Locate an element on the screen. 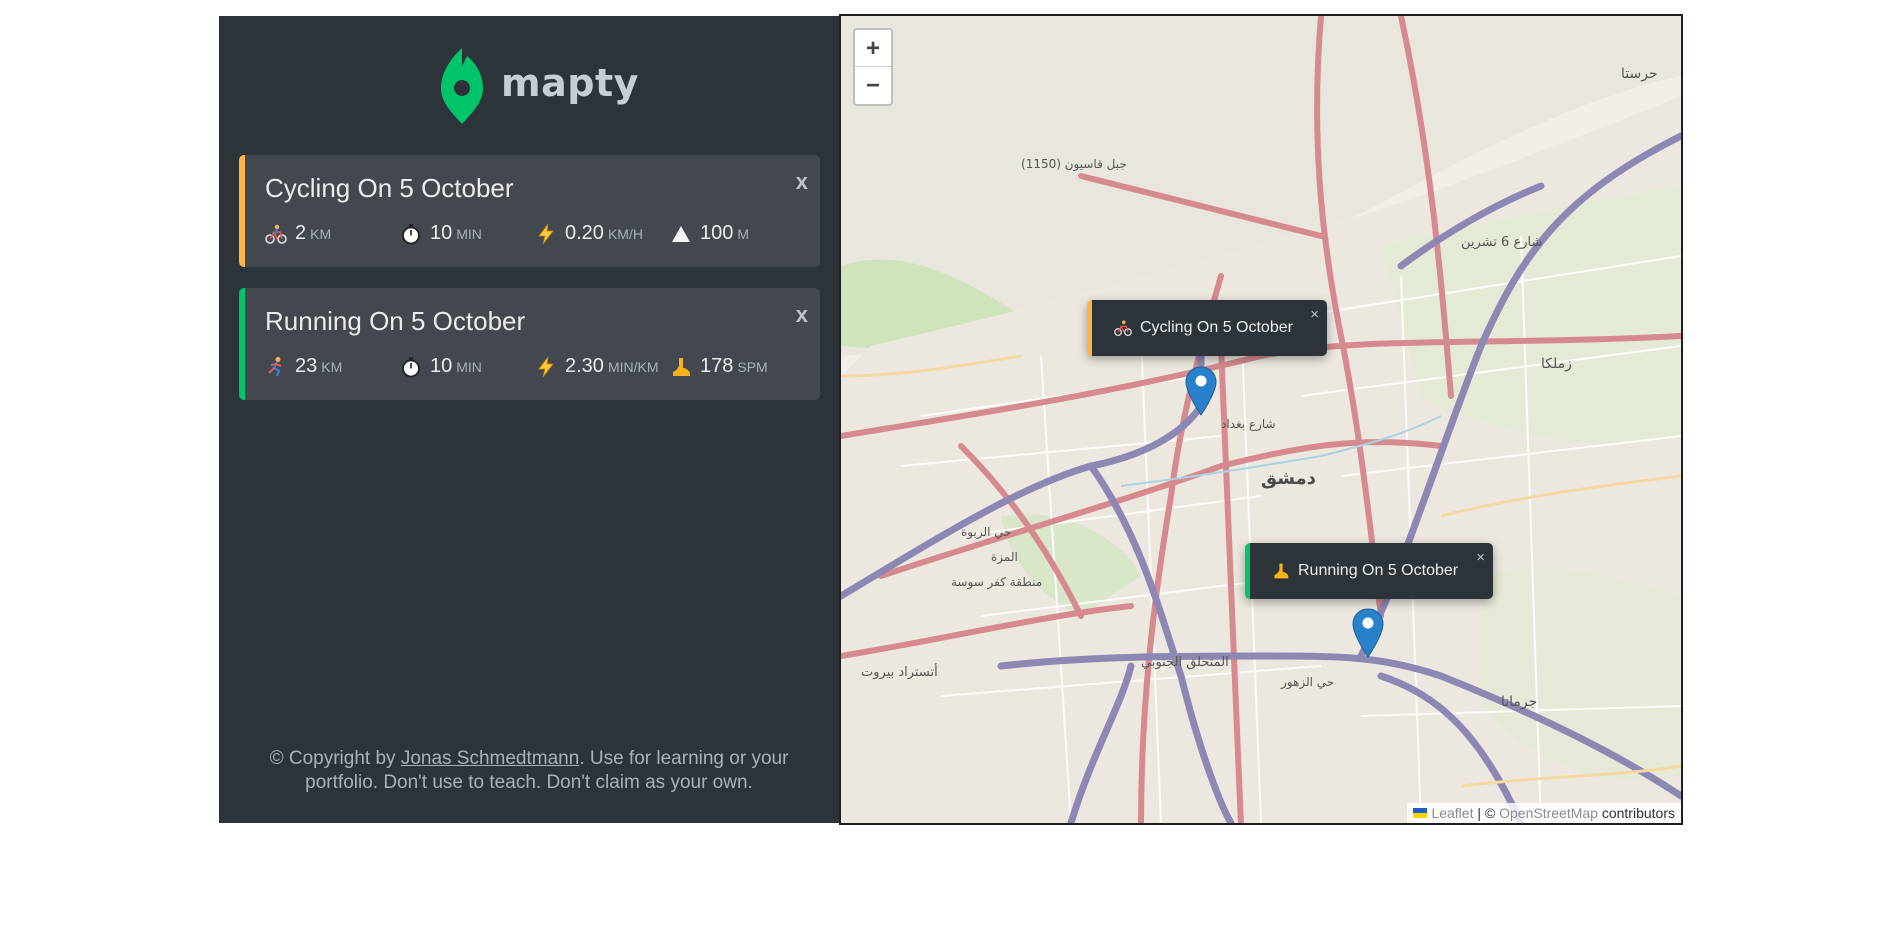 The image size is (1883, 930). stat-cadence: 178 spm is located at coordinates (719, 366).